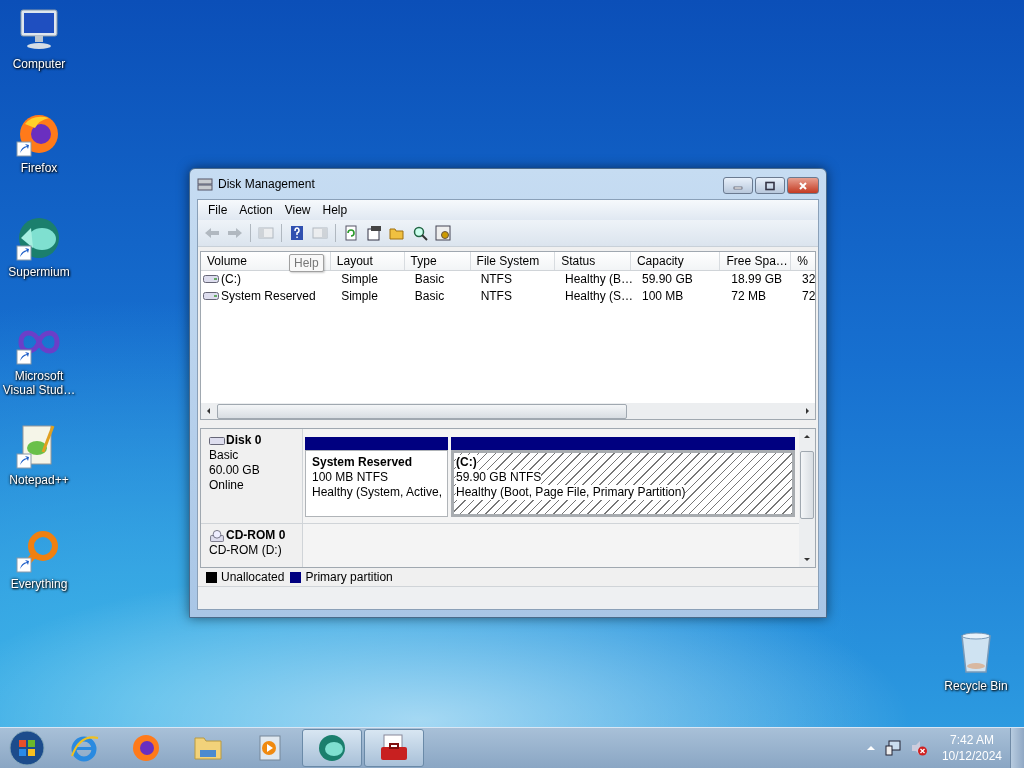 The width and height of the screenshot is (1024, 768). What do you see at coordinates (363, 463) in the screenshot?
I see `partition-name: System Reserved` at bounding box center [363, 463].